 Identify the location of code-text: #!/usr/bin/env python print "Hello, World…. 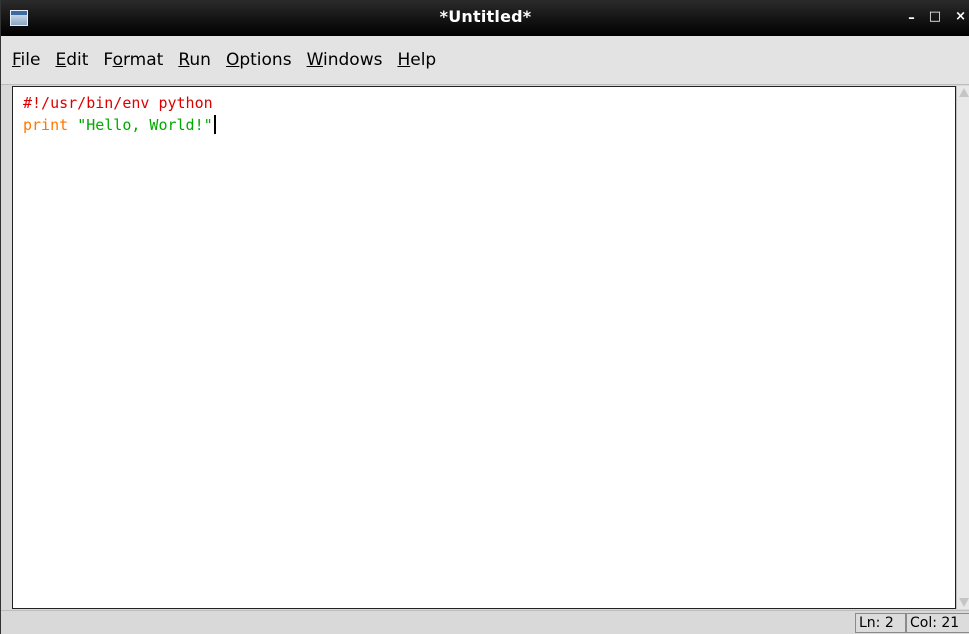
(119, 114).